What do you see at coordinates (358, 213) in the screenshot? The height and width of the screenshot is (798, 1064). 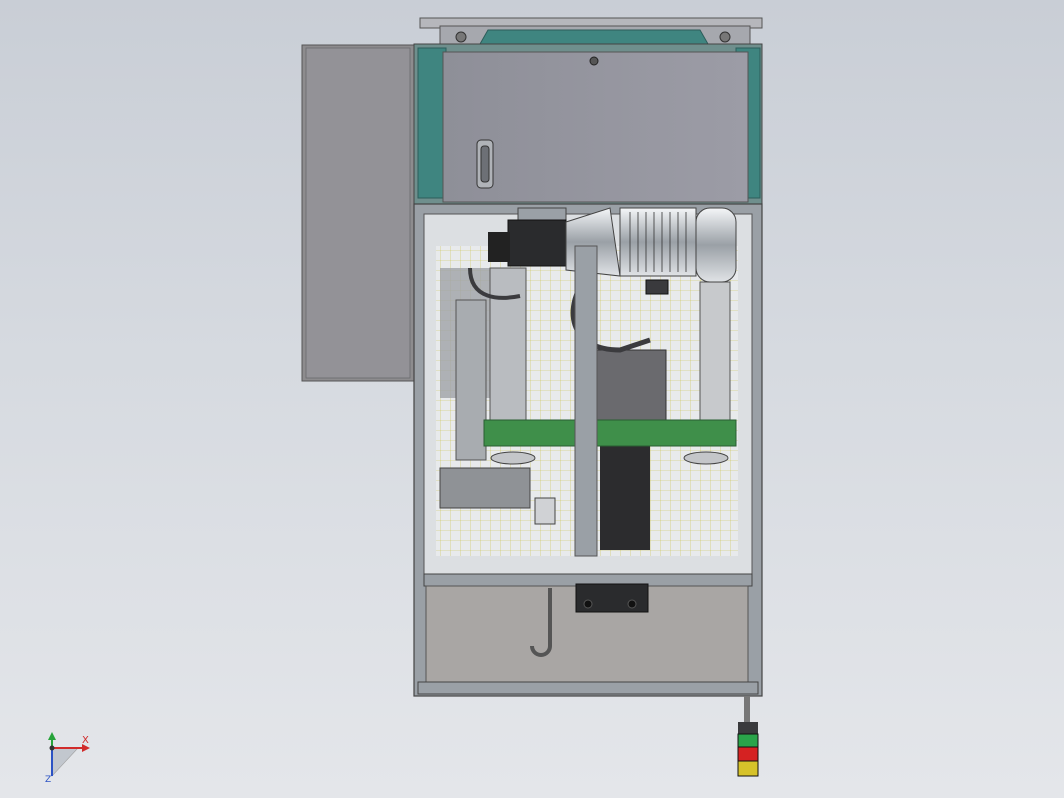 I see `side-cabinet` at bounding box center [358, 213].